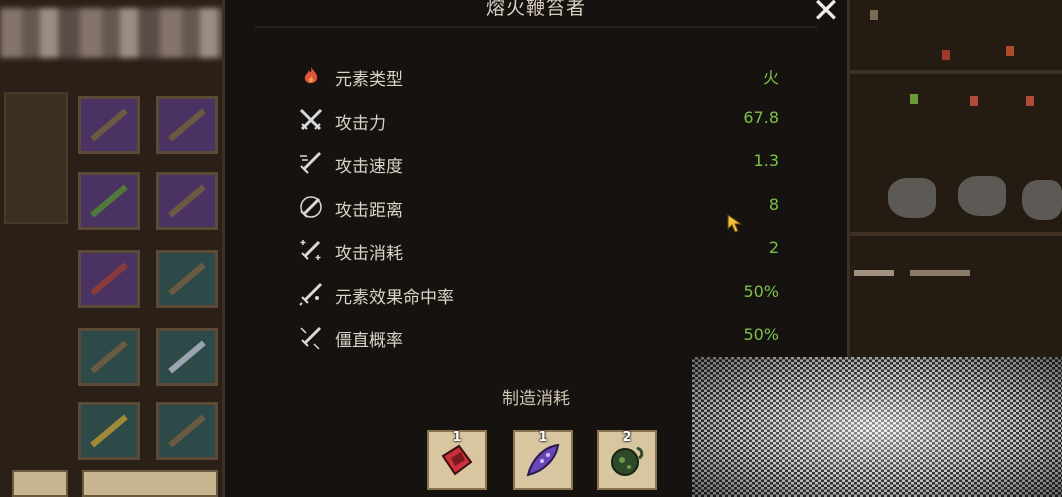 The image size is (1062, 497). I want to click on stat-label: 僵直概率, so click(369, 341).